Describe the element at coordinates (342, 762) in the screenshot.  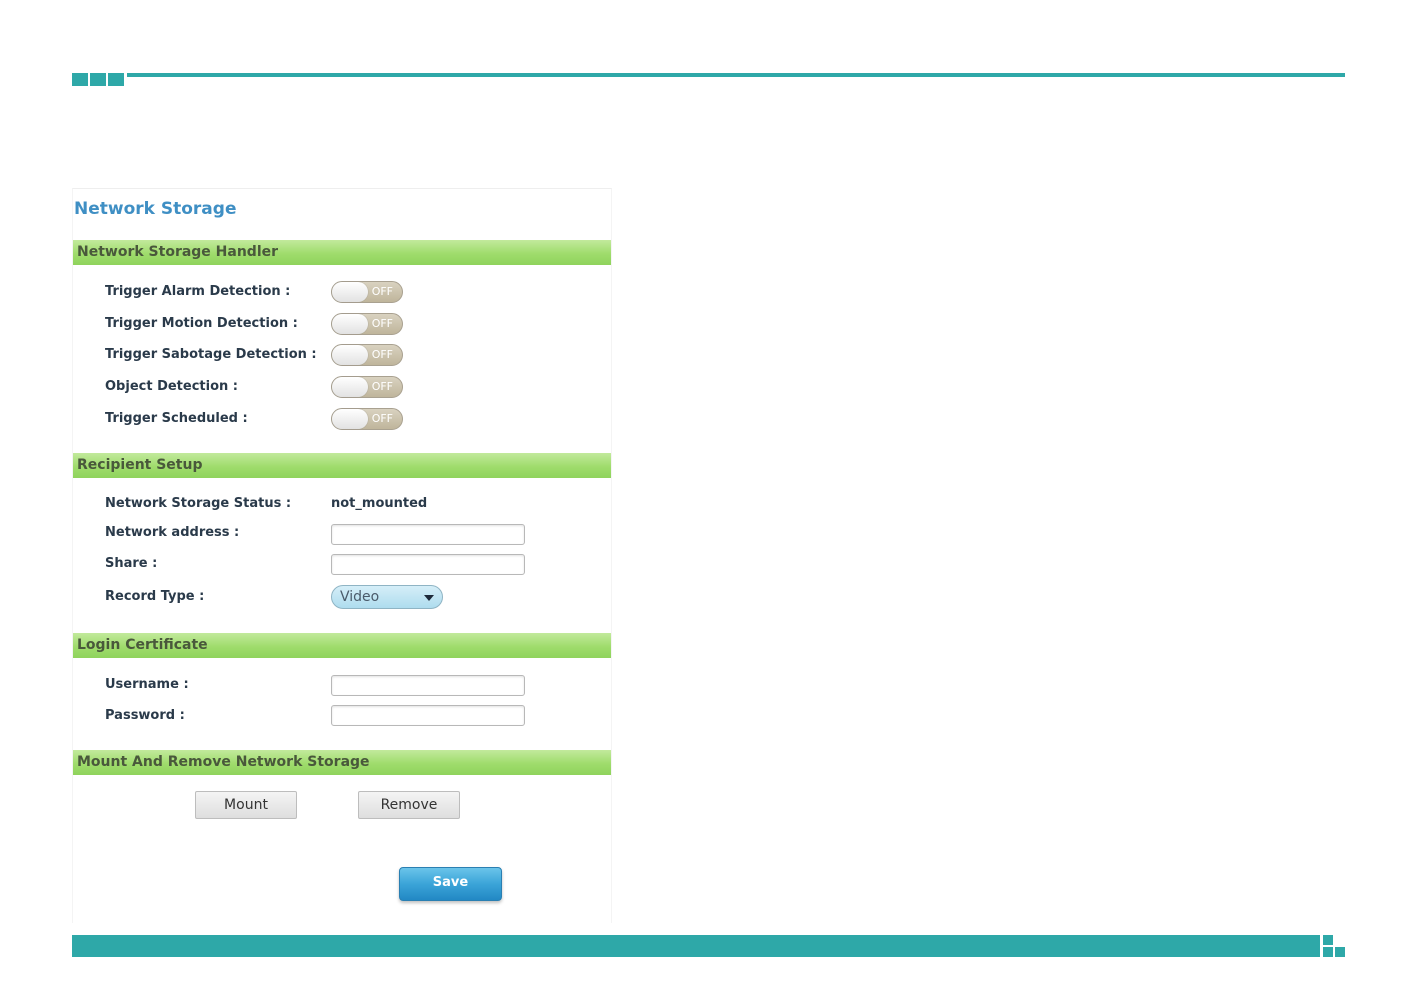
I see `section-mount-remove: Mount And Remove Network Storage` at that location.